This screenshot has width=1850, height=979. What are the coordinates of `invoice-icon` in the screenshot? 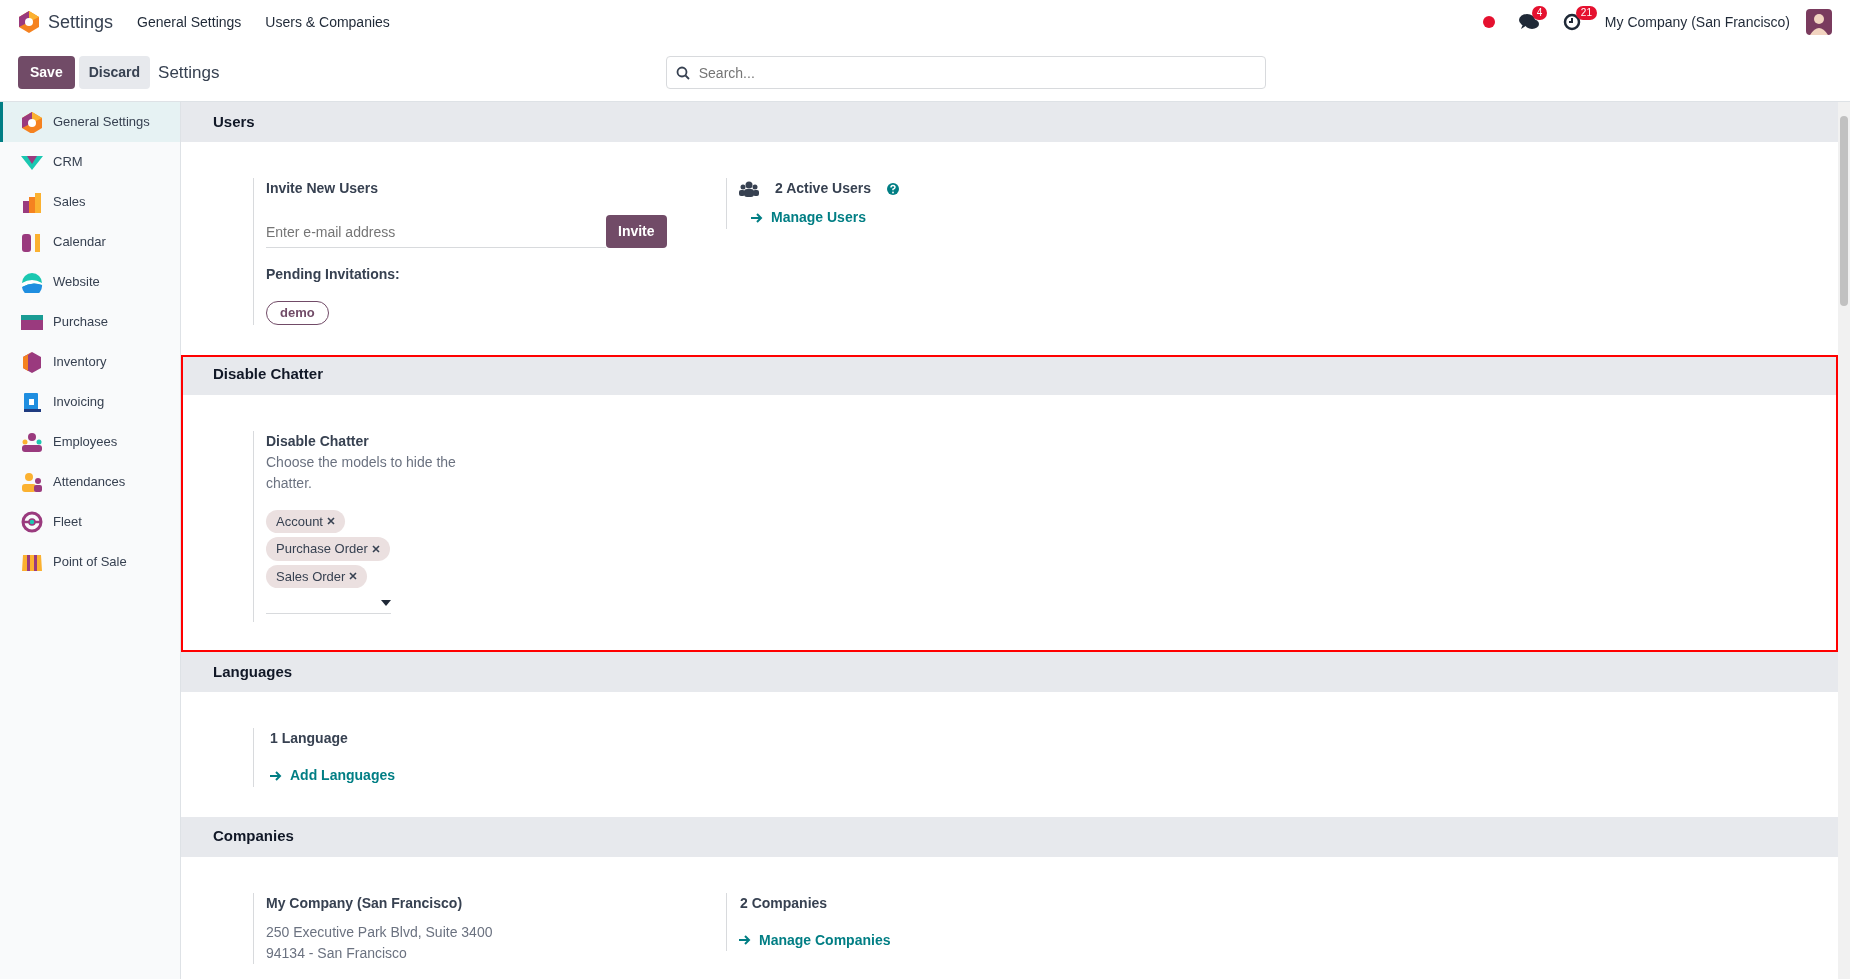 It's located at (32, 402).